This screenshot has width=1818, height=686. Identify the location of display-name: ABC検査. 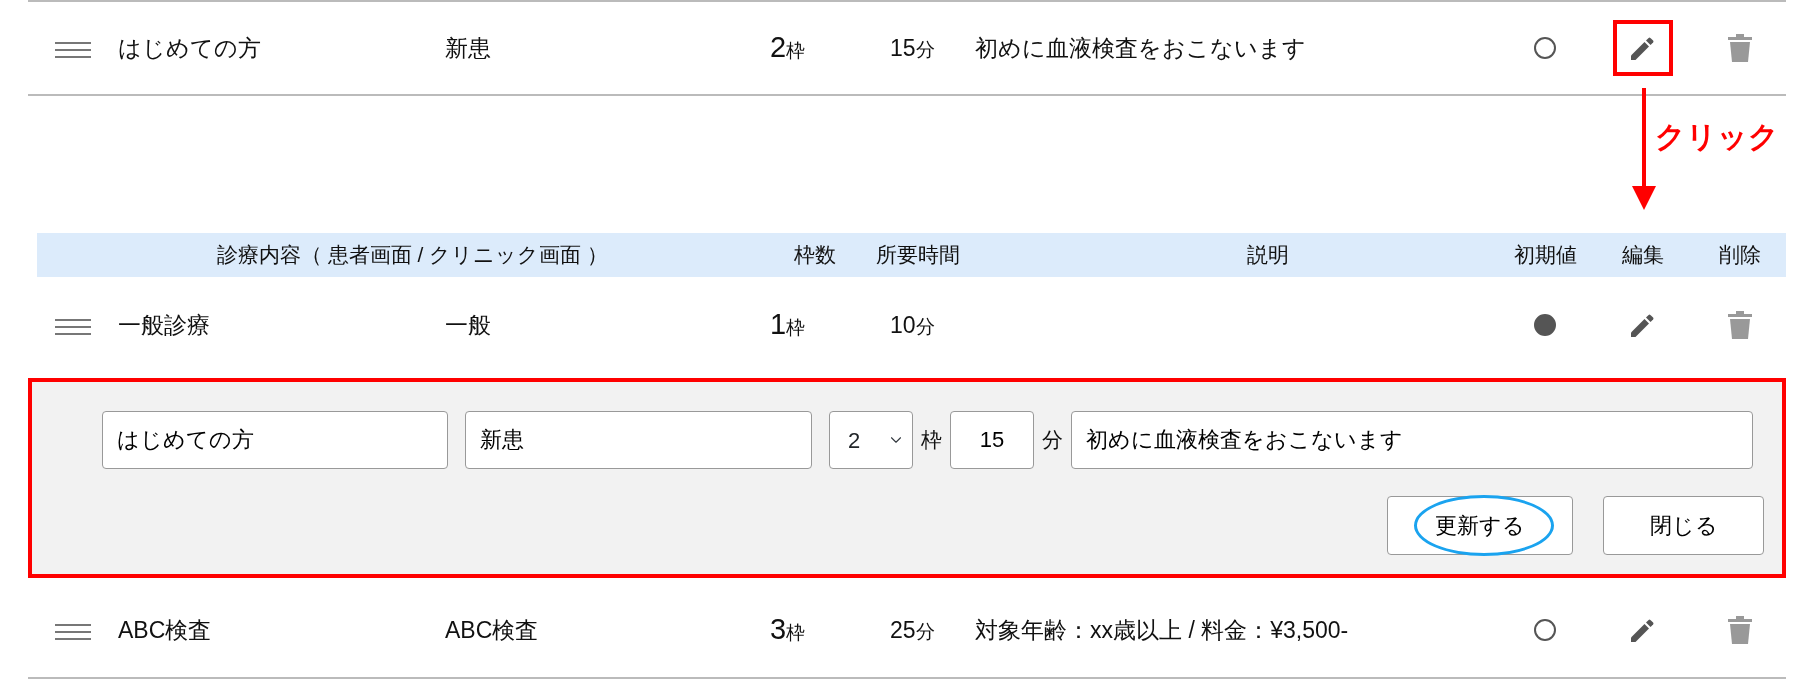
(492, 630).